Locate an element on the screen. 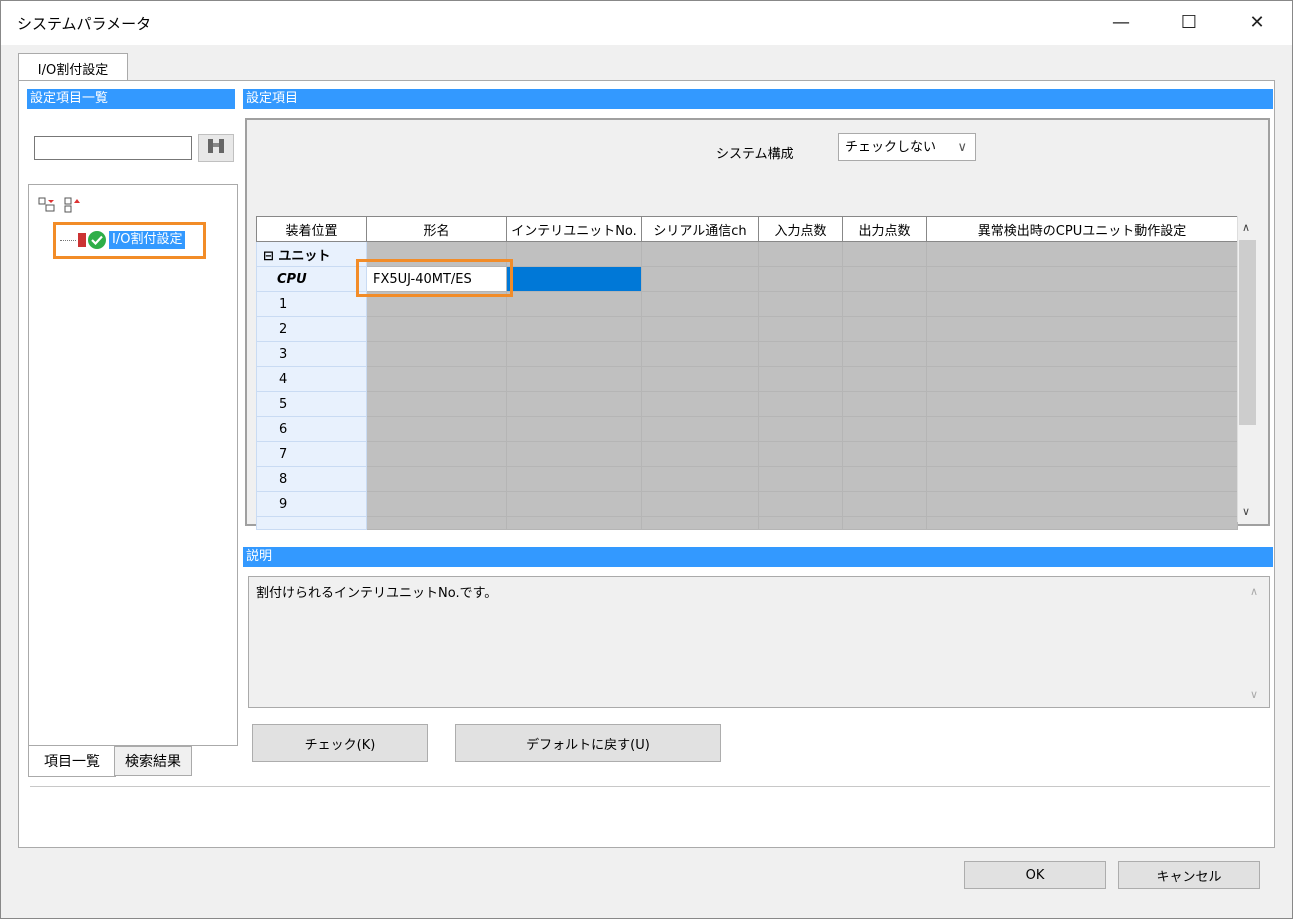 This screenshot has height=919, width=1293. col-model-name: 形名 is located at coordinates (436, 229).